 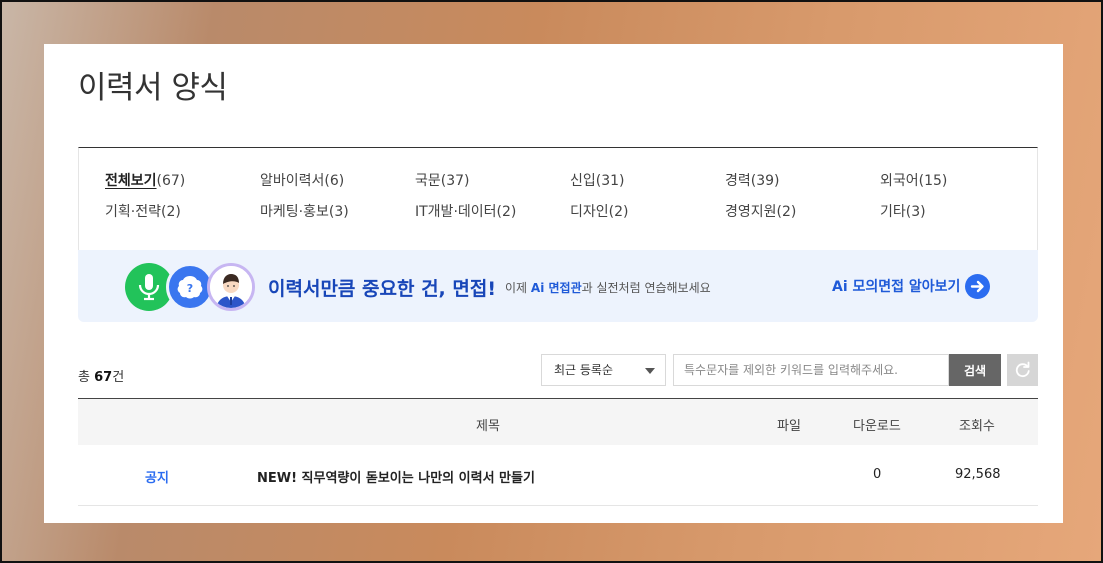 What do you see at coordinates (492, 181) in the screenshot?
I see `category-item-korean: 국문(37)` at bounding box center [492, 181].